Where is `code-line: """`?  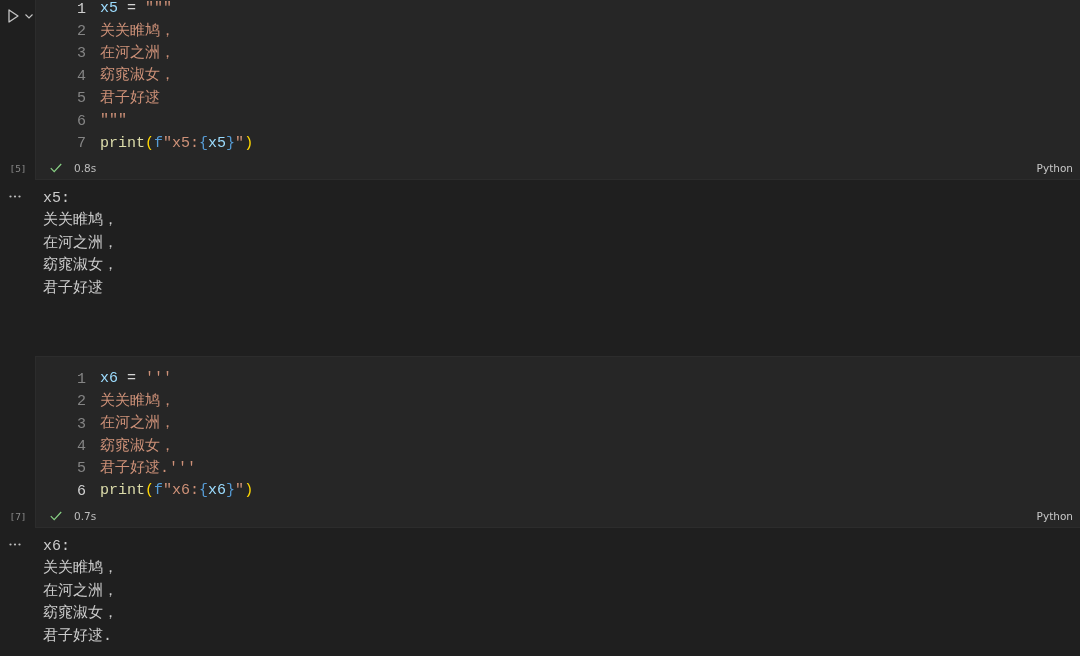
code-line: """ is located at coordinates (113, 121).